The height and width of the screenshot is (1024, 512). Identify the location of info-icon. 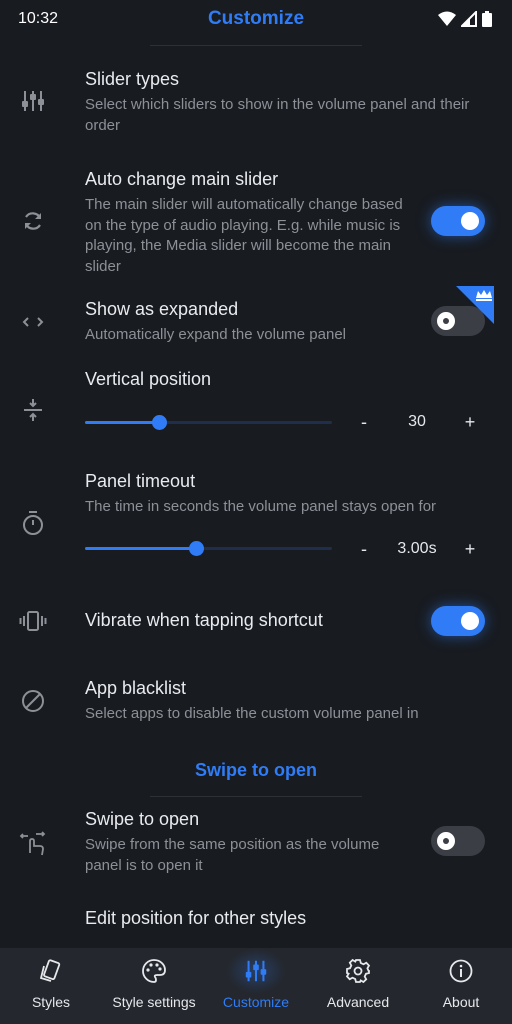
(461, 971).